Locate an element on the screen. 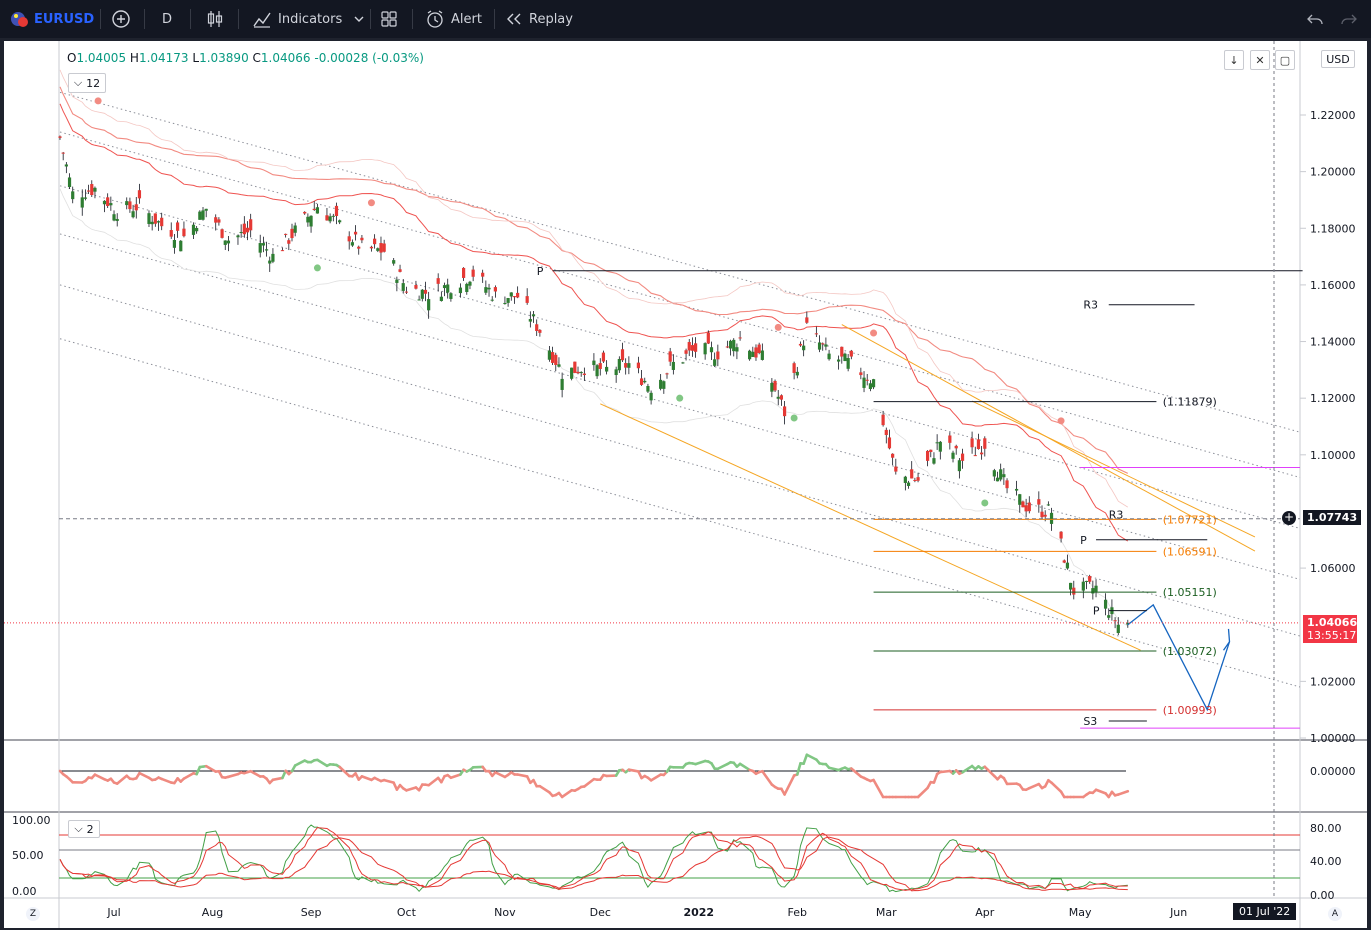  pane3-indicators-toggle: ⌵ 2 is located at coordinates (84, 829).